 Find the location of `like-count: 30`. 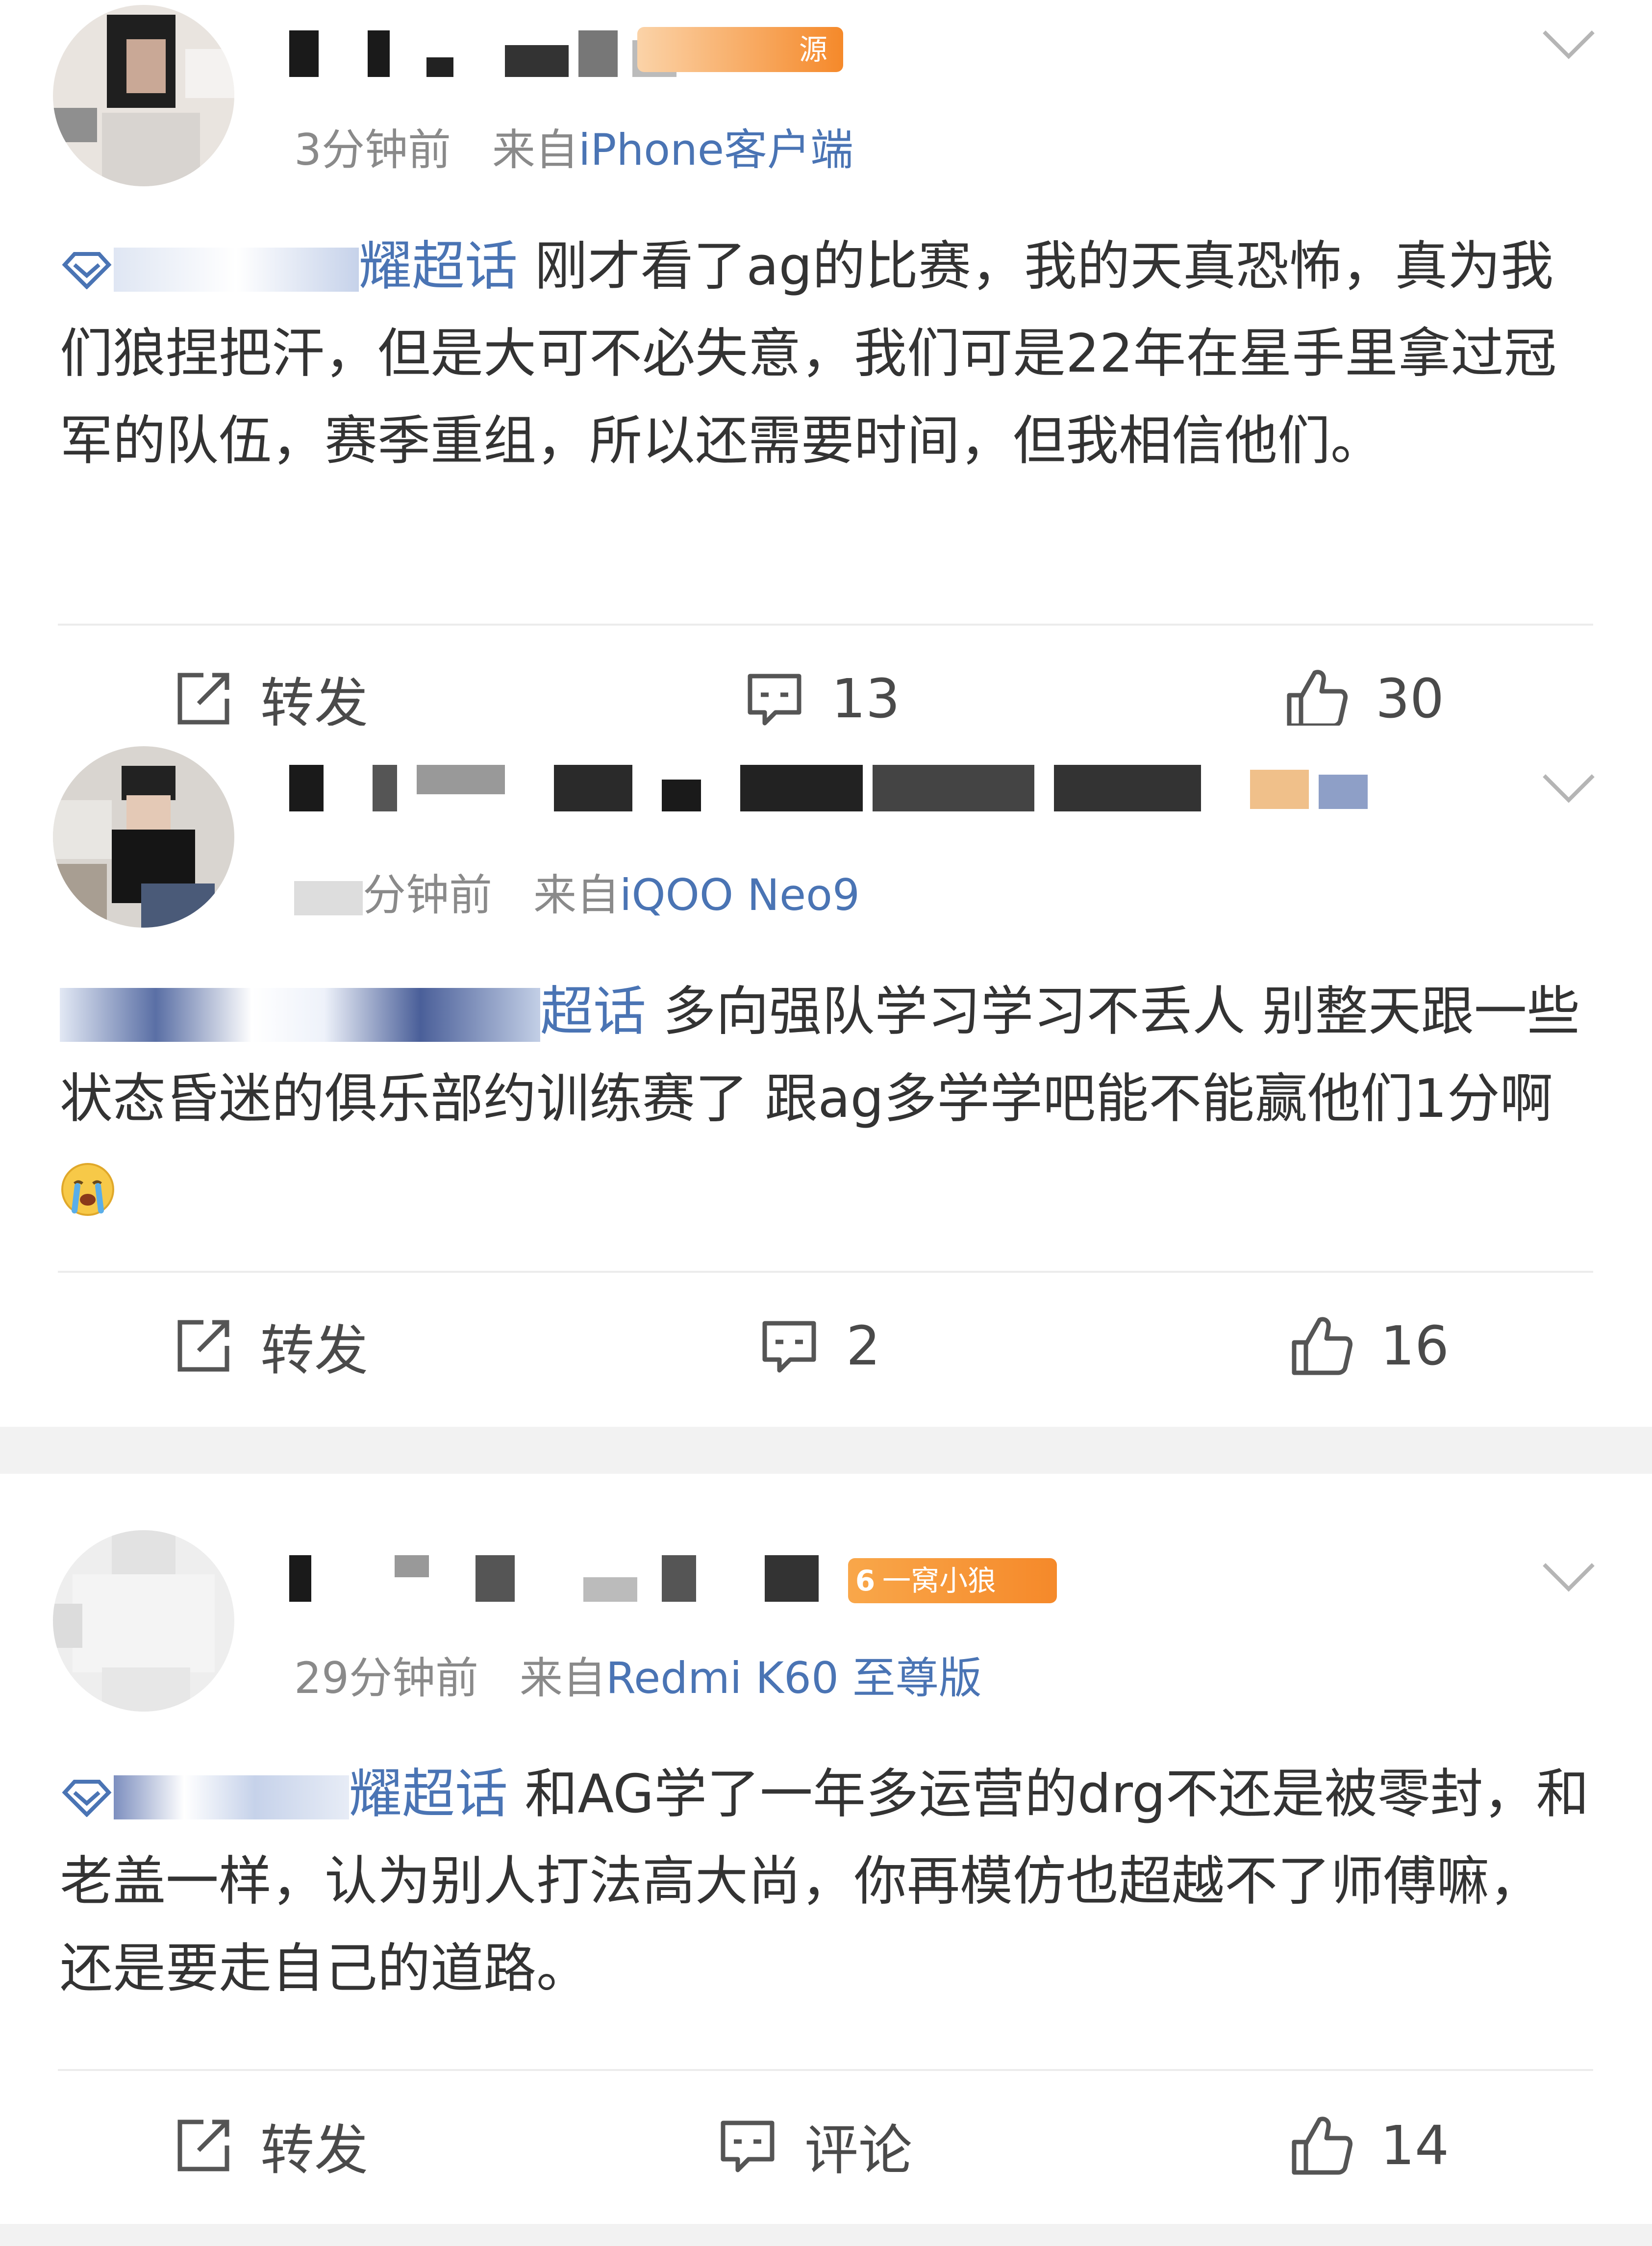

like-count: 30 is located at coordinates (1410, 699).